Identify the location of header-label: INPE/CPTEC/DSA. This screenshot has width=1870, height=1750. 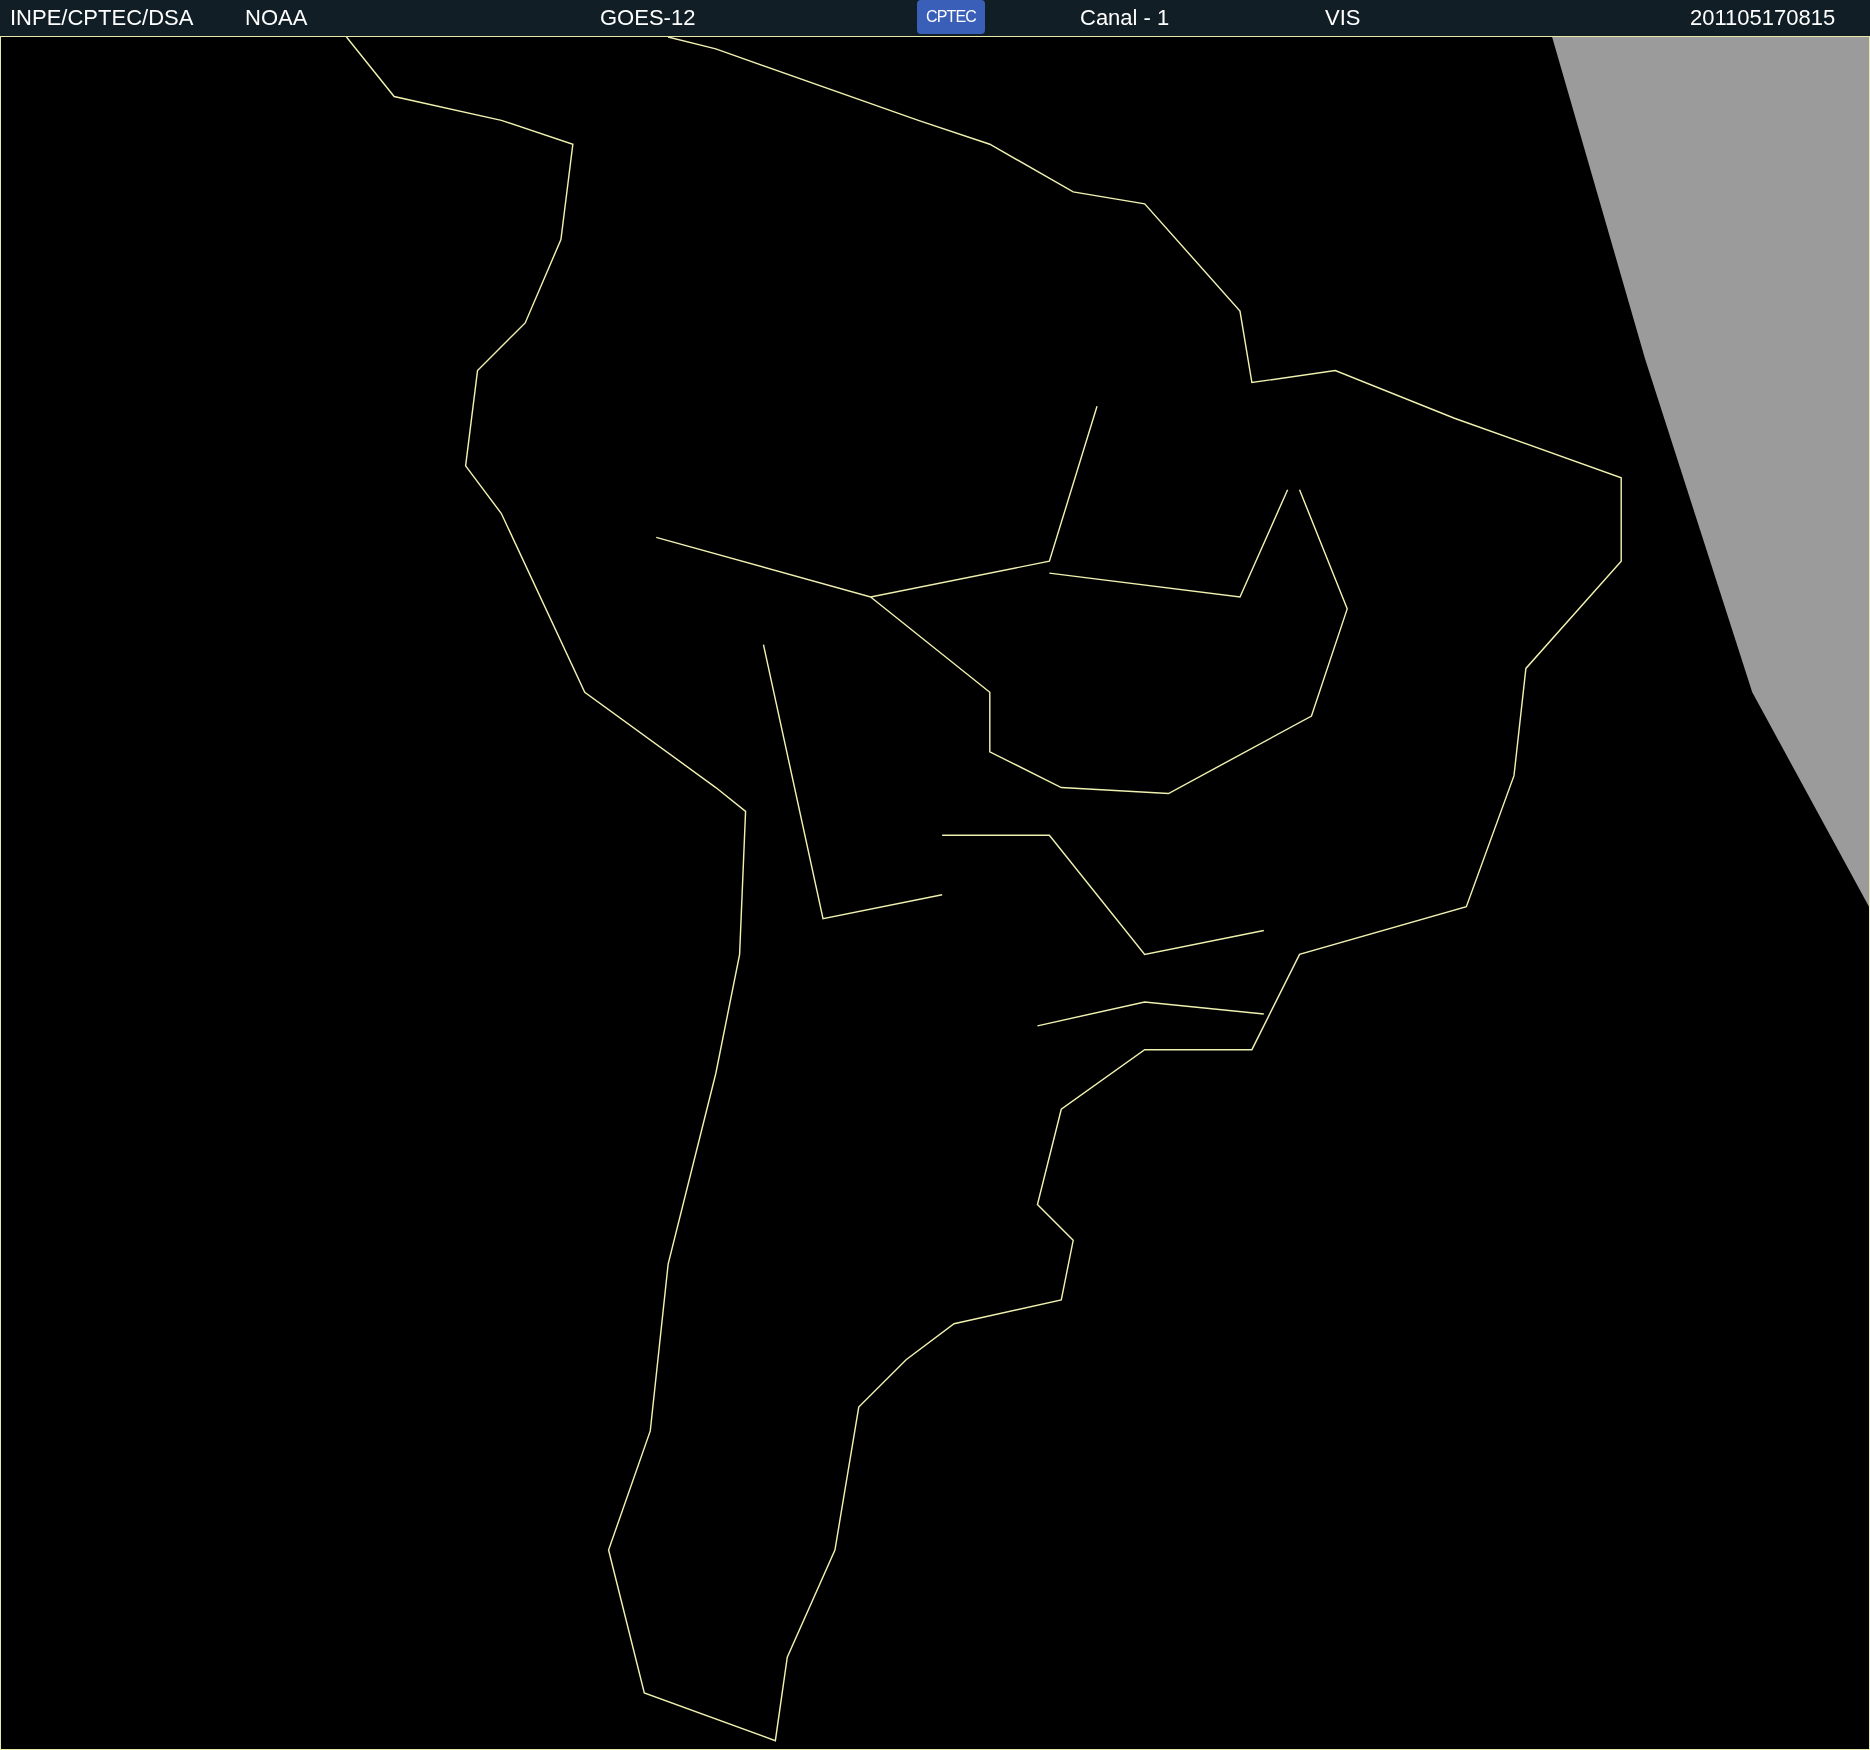
(102, 18).